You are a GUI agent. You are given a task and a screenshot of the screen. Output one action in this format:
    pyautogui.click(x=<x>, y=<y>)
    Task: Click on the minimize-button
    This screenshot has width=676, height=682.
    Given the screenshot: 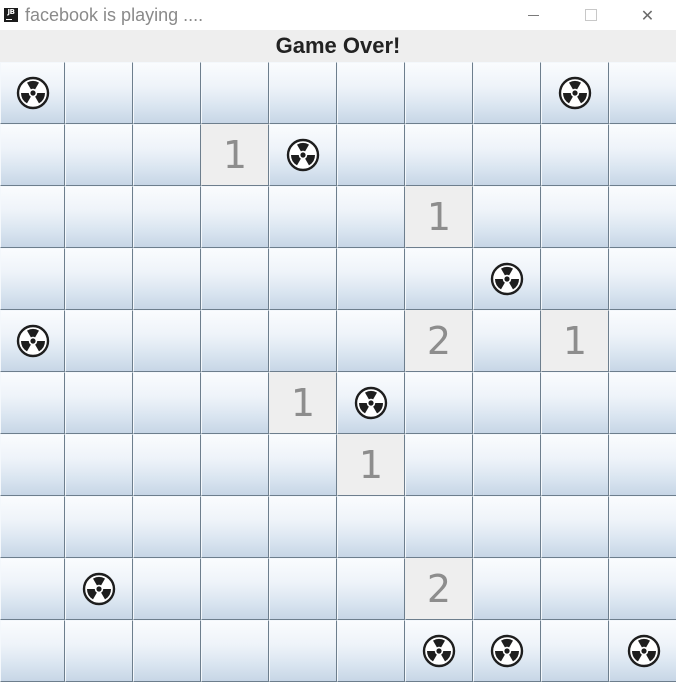 What is the action you would take?
    pyautogui.click(x=533, y=15)
    